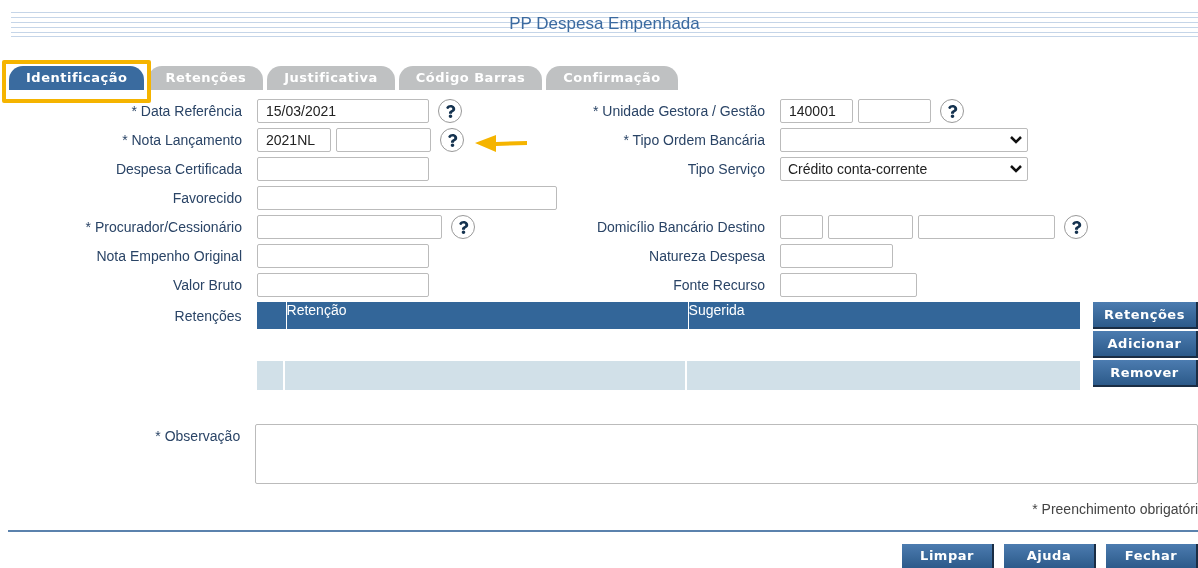 Image resolution: width=1198 pixels, height=568 pixels. Describe the element at coordinates (181, 140) in the screenshot. I see `field-label: * Nota Lançamento` at that location.